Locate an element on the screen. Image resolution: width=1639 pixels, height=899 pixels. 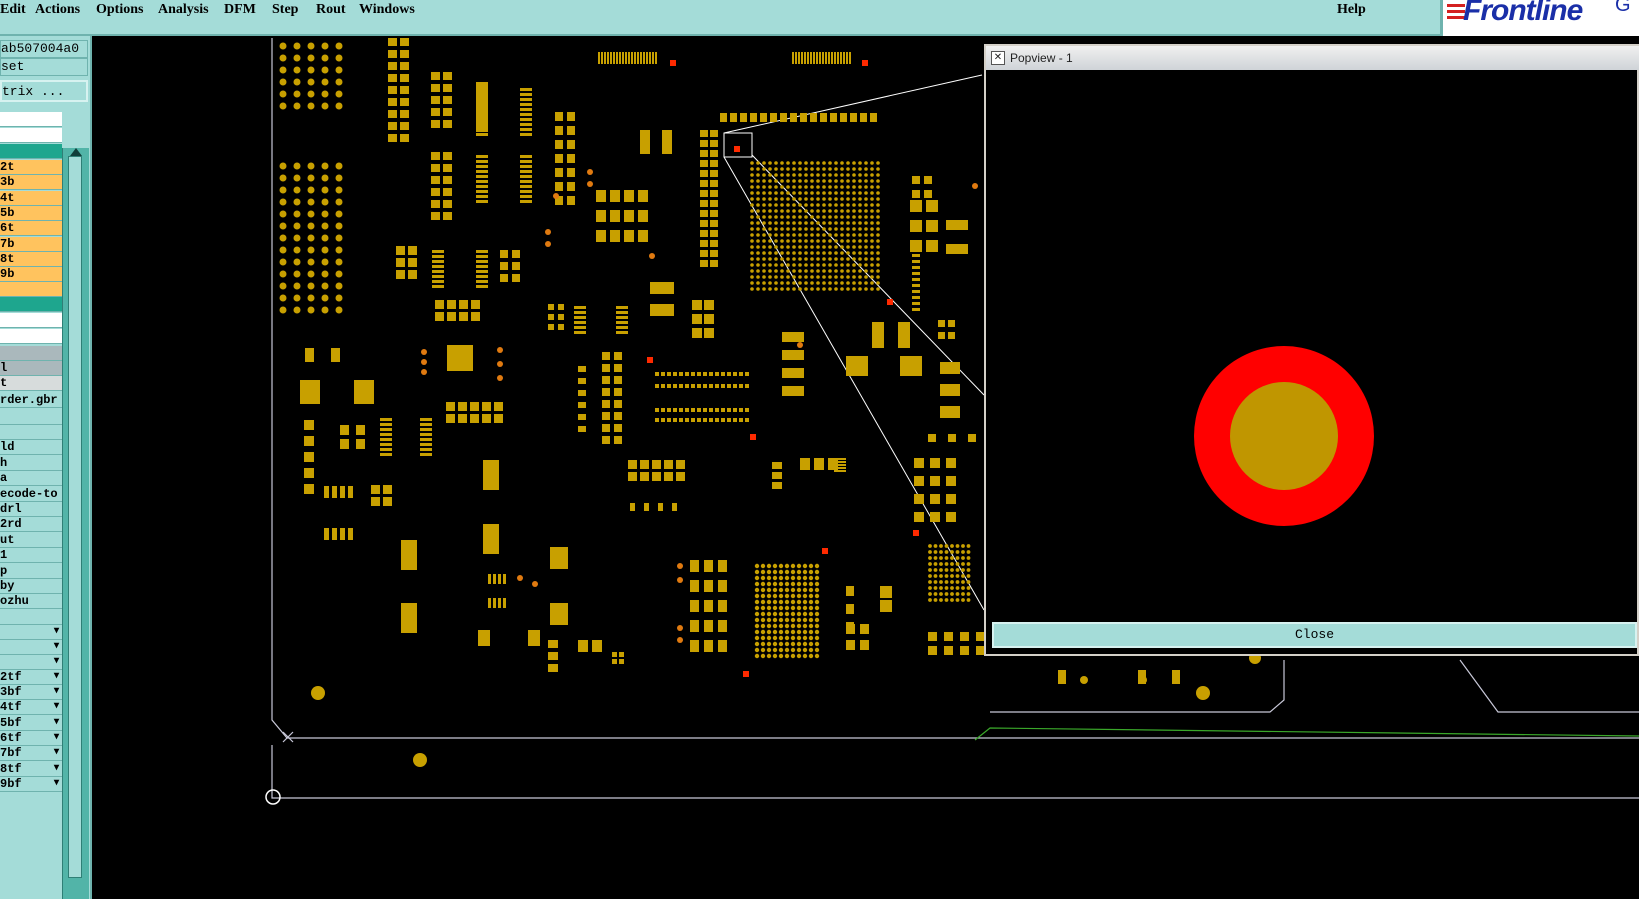
file-row: drl is located at coordinates (31, 509).